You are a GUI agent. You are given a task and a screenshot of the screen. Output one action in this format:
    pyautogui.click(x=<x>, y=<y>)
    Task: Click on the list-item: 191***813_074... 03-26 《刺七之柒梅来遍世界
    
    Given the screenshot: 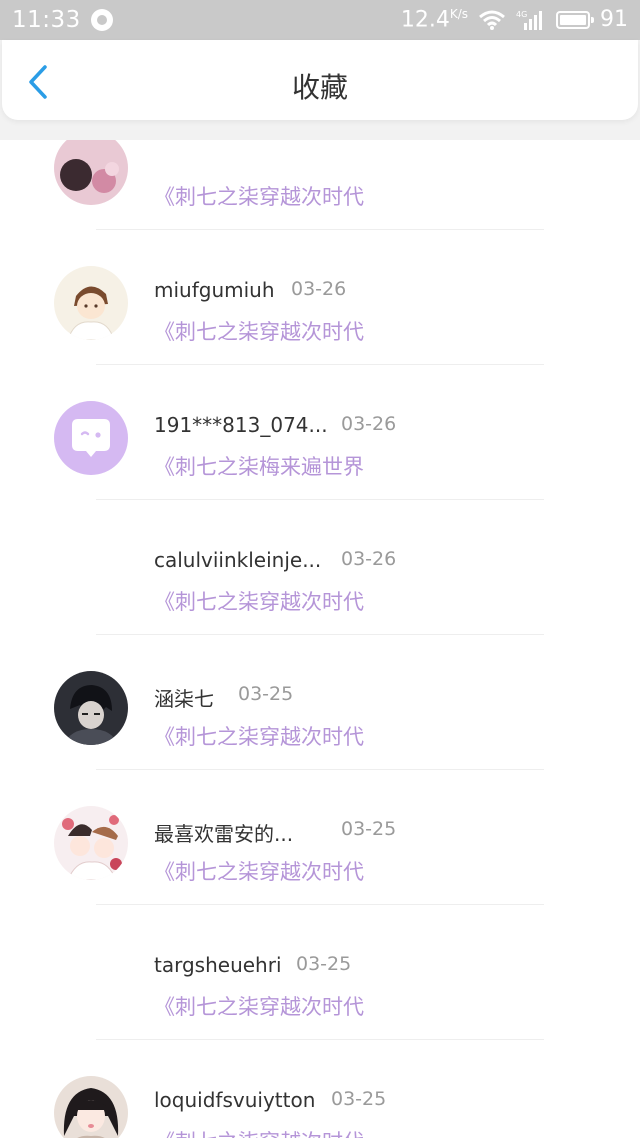 What is the action you would take?
    pyautogui.click(x=320, y=432)
    